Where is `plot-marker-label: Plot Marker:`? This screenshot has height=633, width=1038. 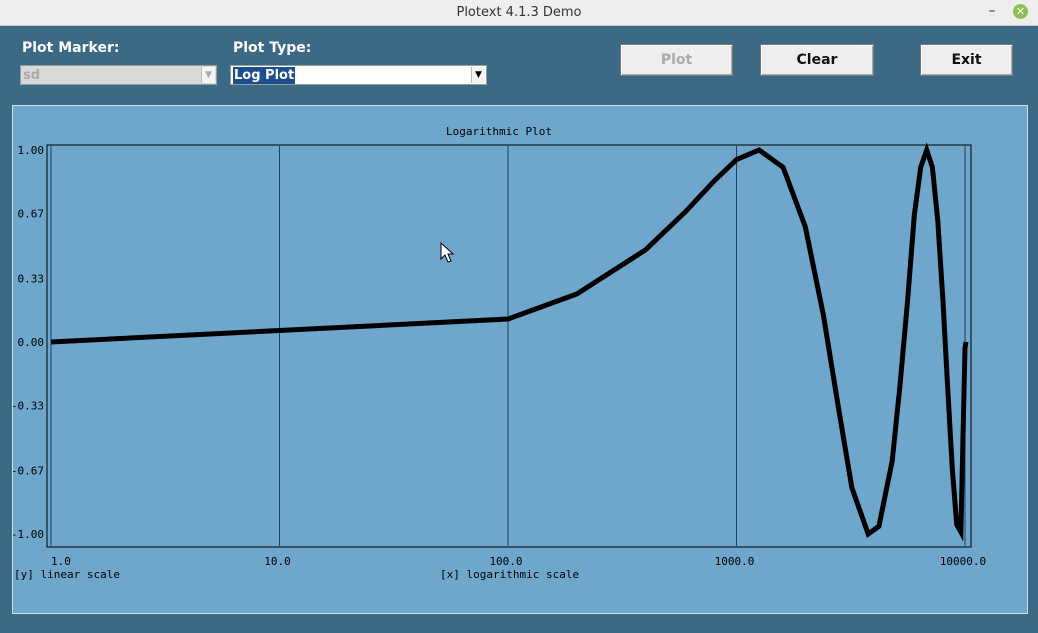 plot-marker-label: Plot Marker: is located at coordinates (71, 48).